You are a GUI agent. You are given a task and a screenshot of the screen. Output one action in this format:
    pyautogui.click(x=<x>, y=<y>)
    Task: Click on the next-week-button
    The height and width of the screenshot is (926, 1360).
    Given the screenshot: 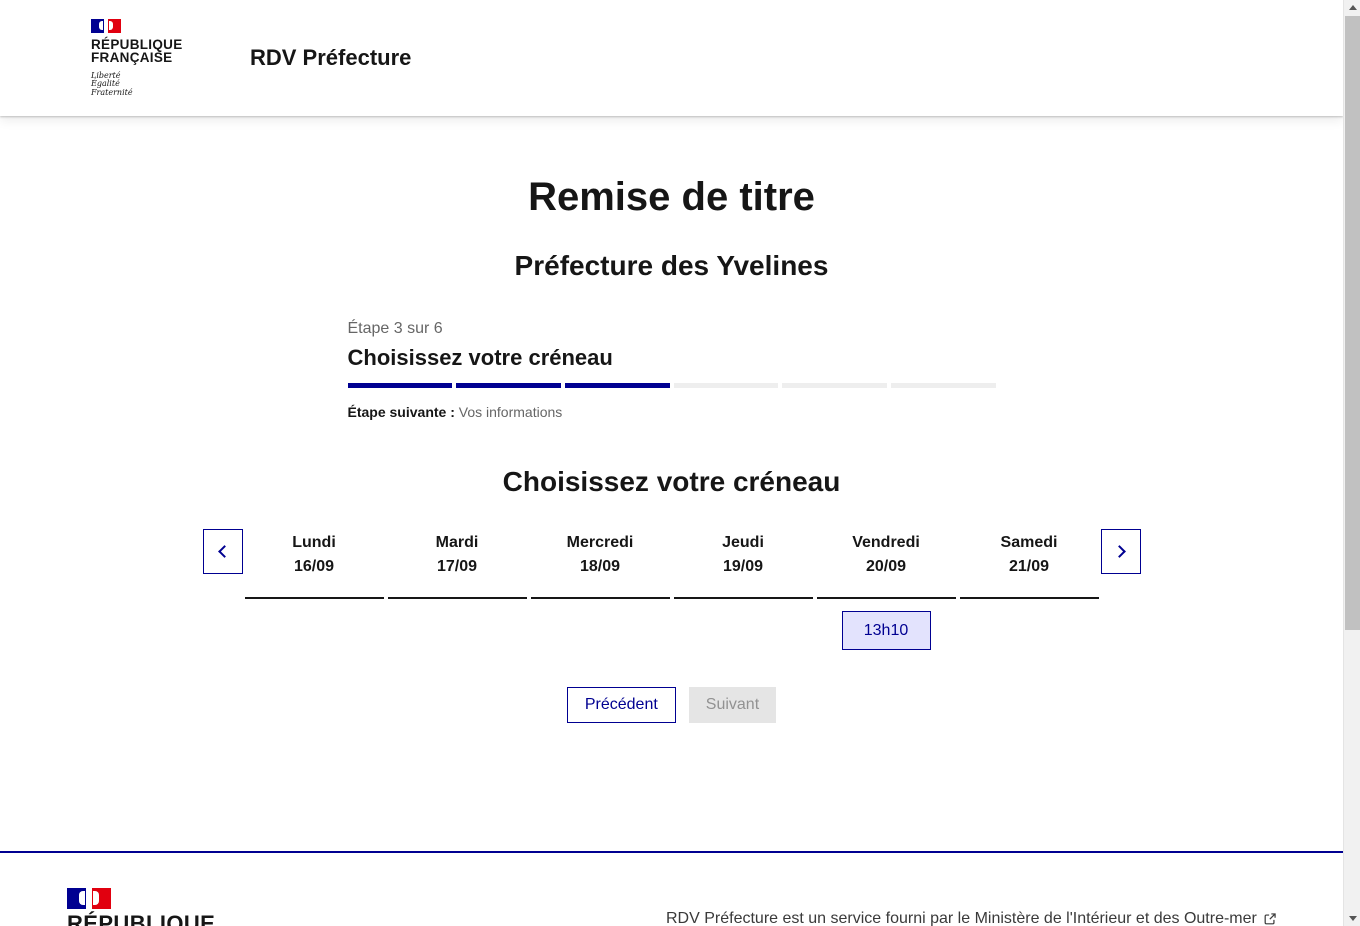 What is the action you would take?
    pyautogui.click(x=1120, y=551)
    